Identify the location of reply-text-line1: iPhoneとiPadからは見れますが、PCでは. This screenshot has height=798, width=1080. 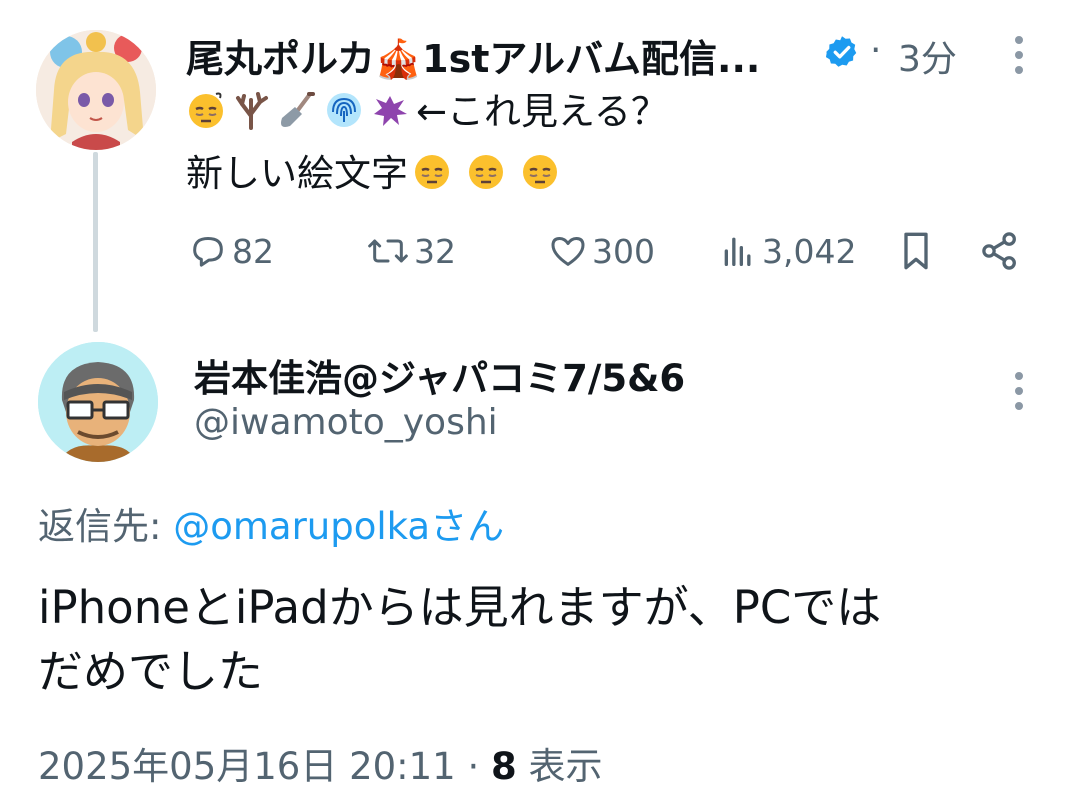
(460, 607).